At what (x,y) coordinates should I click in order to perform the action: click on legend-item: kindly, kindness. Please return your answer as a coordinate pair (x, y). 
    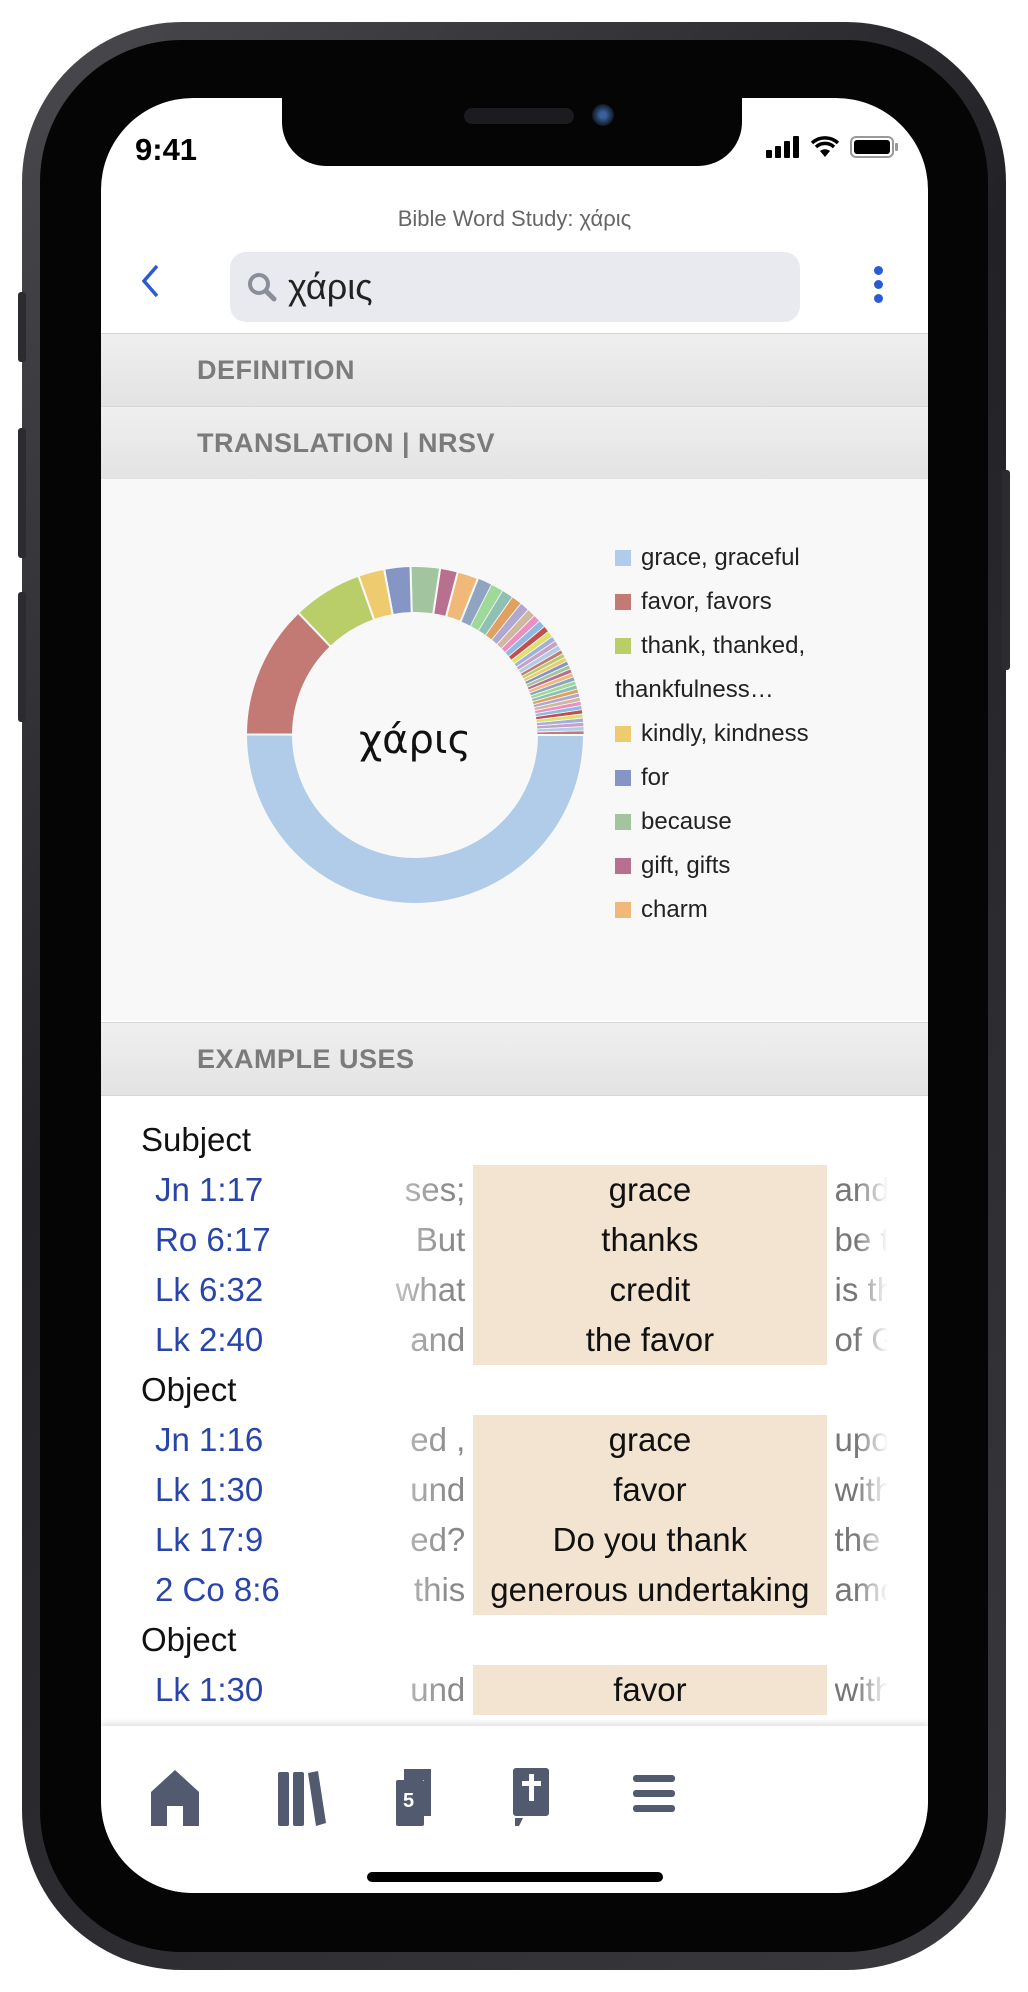
    Looking at the image, I should click on (735, 734).